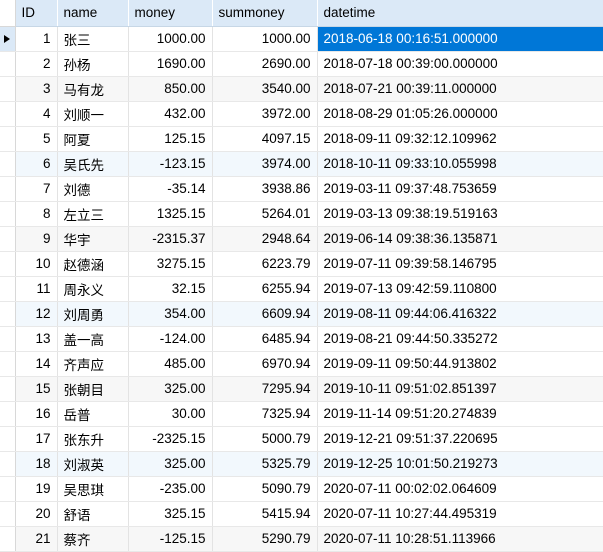 Image resolution: width=603 pixels, height=552 pixels. Describe the element at coordinates (265, 189) in the screenshot. I see `cell-summoney: 3938.86` at that location.